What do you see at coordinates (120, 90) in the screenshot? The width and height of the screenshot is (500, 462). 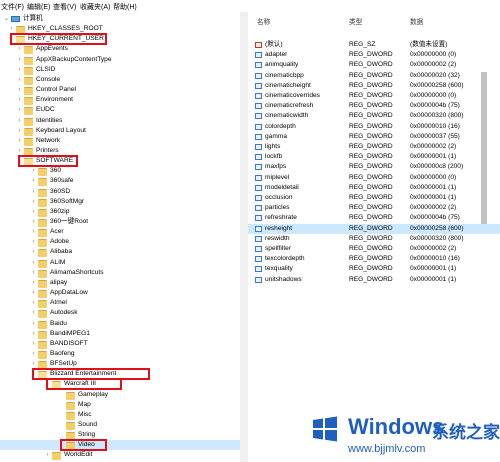 I see `tree-node: › Control Panel` at bounding box center [120, 90].